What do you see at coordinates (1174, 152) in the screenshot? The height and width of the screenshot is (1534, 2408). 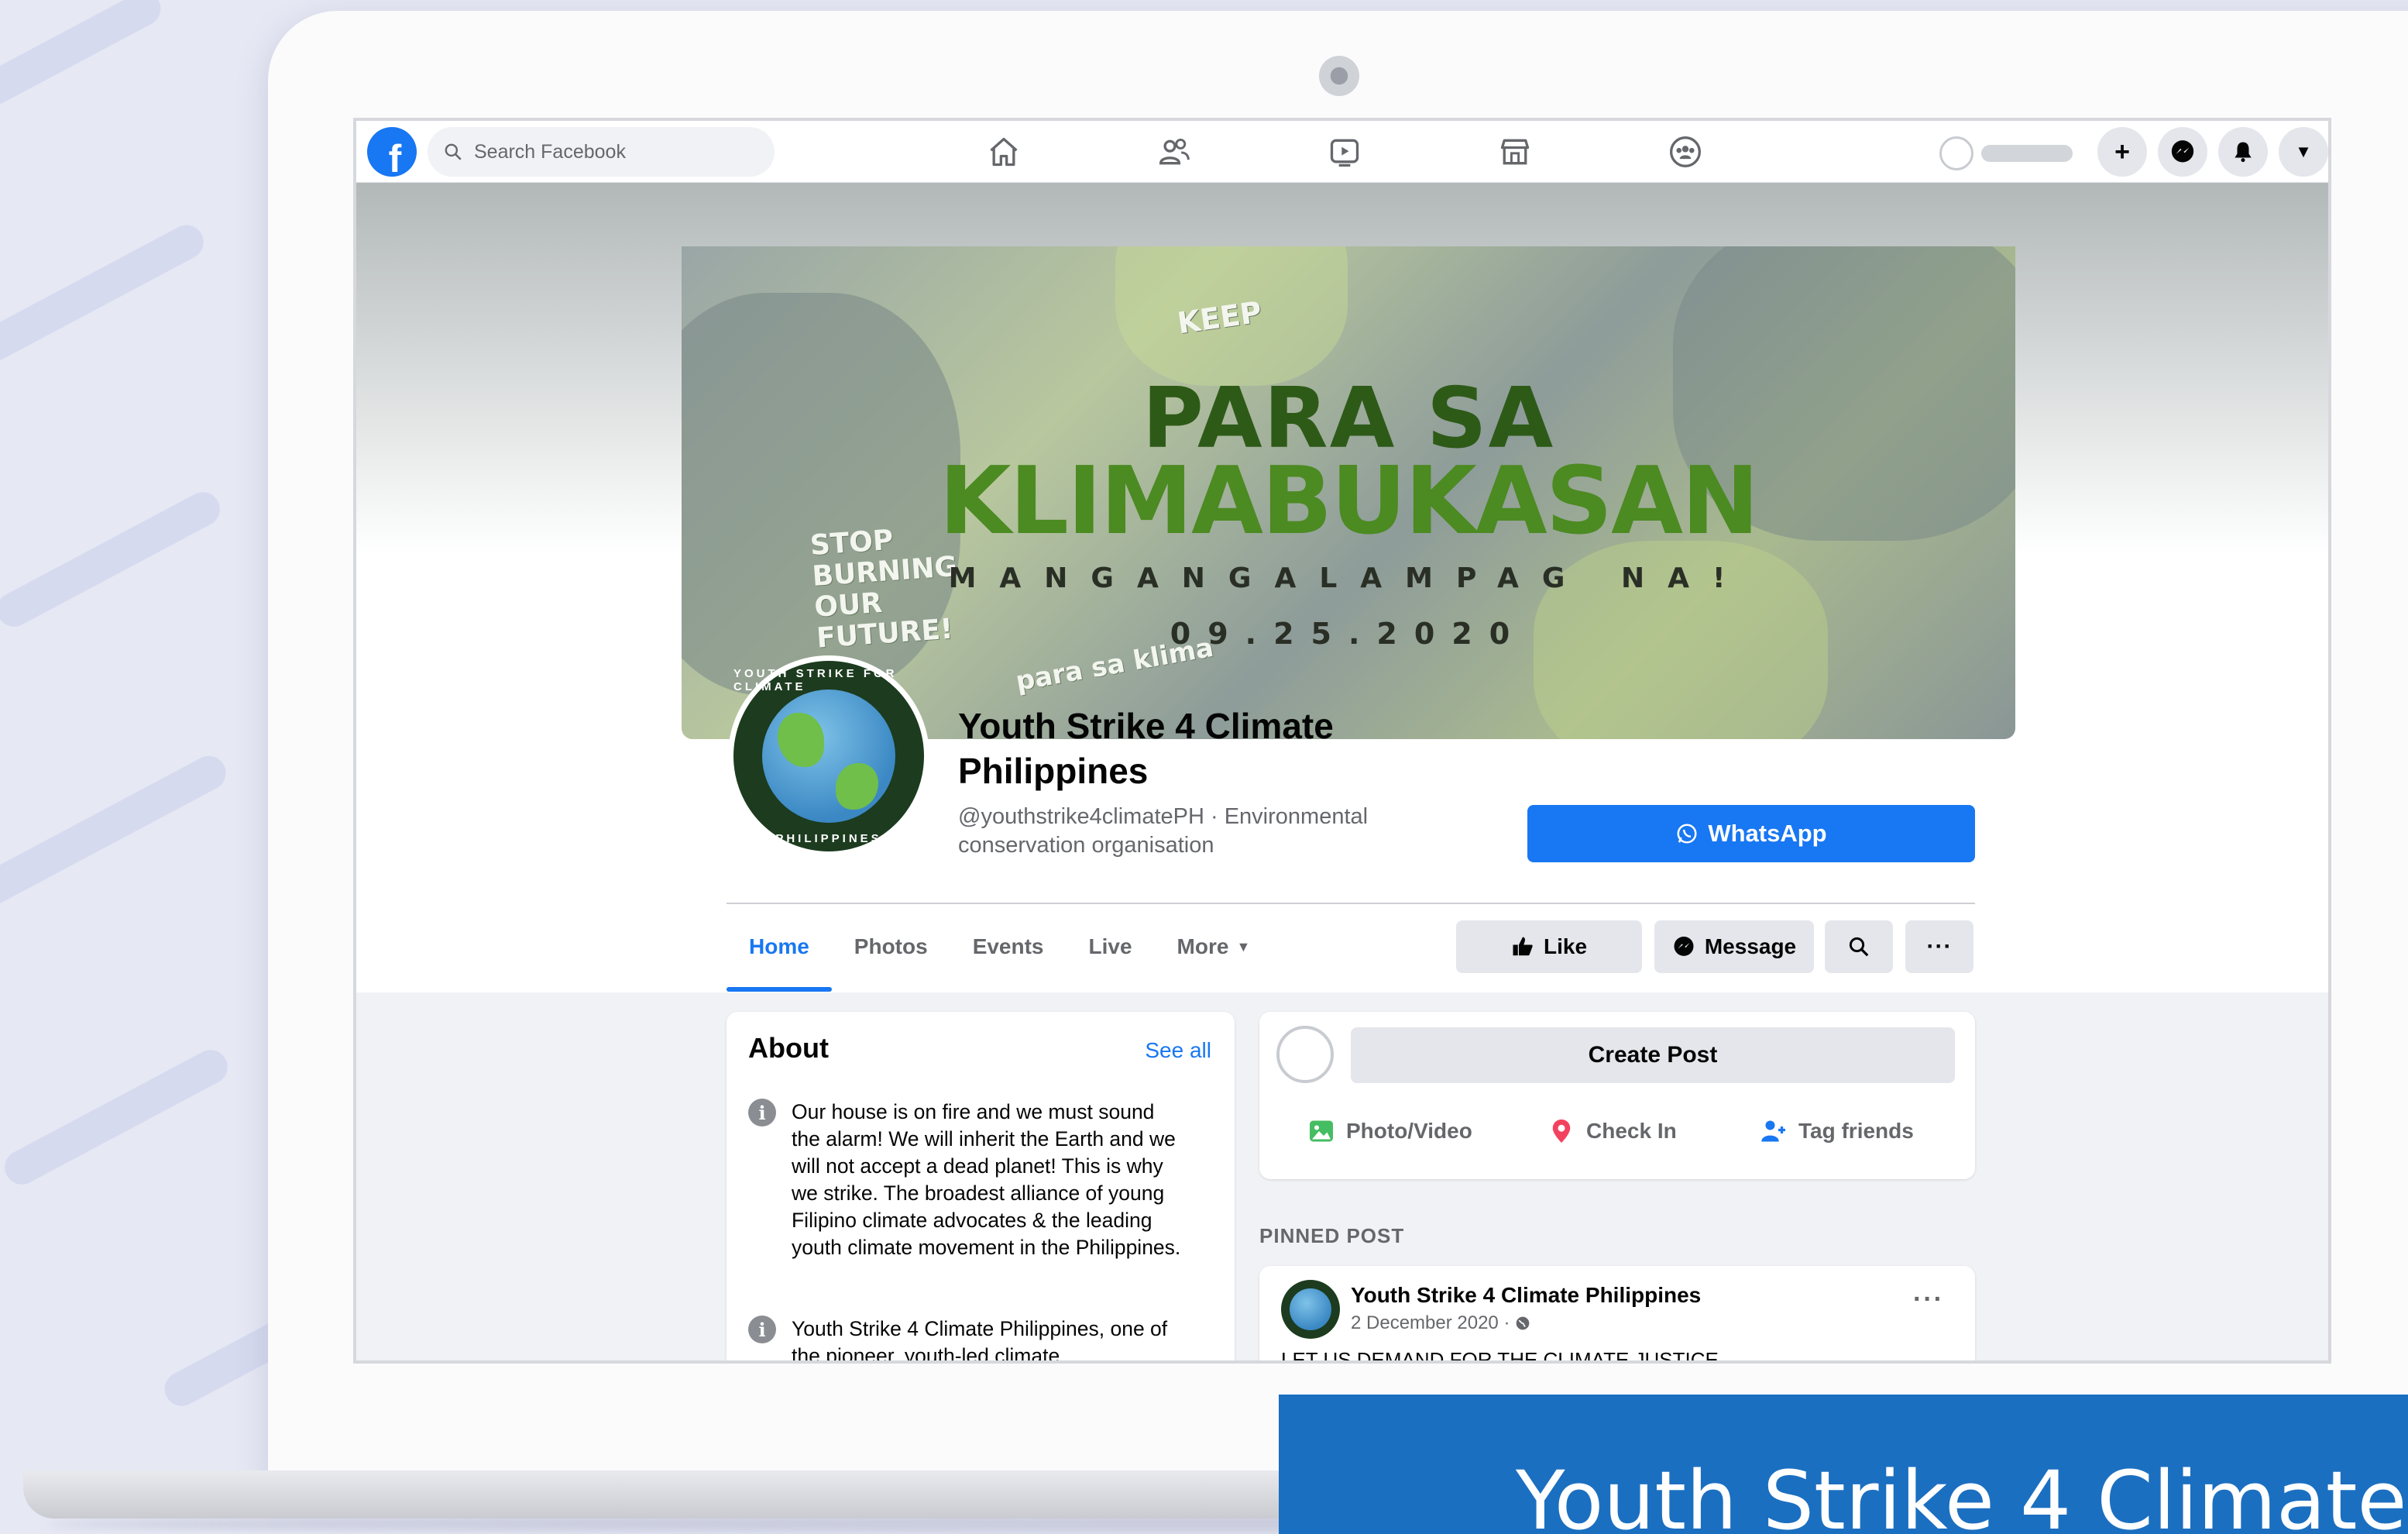 I see `friends-icon` at bounding box center [1174, 152].